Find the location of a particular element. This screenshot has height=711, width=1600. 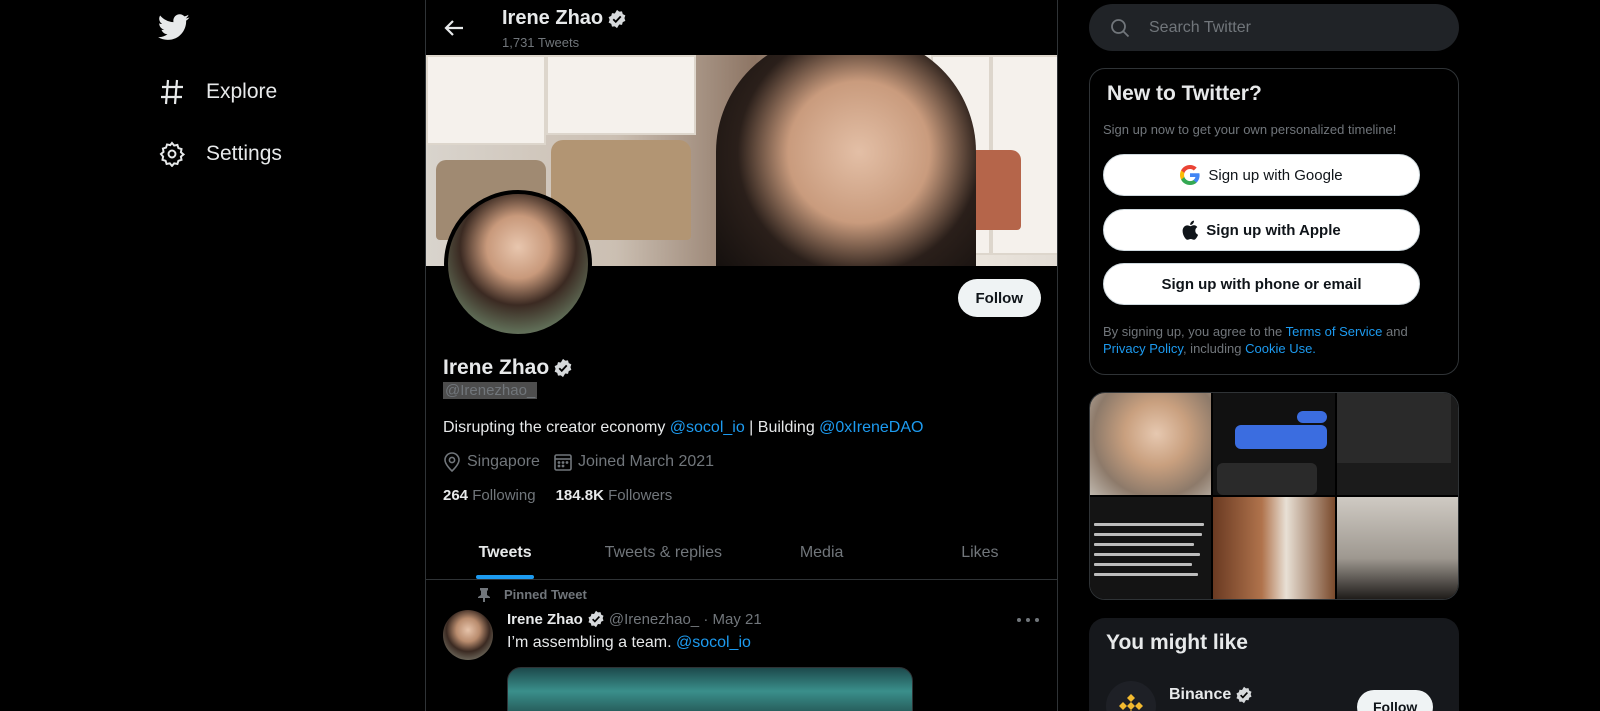

nav-explore: Explore is located at coordinates (217, 92).